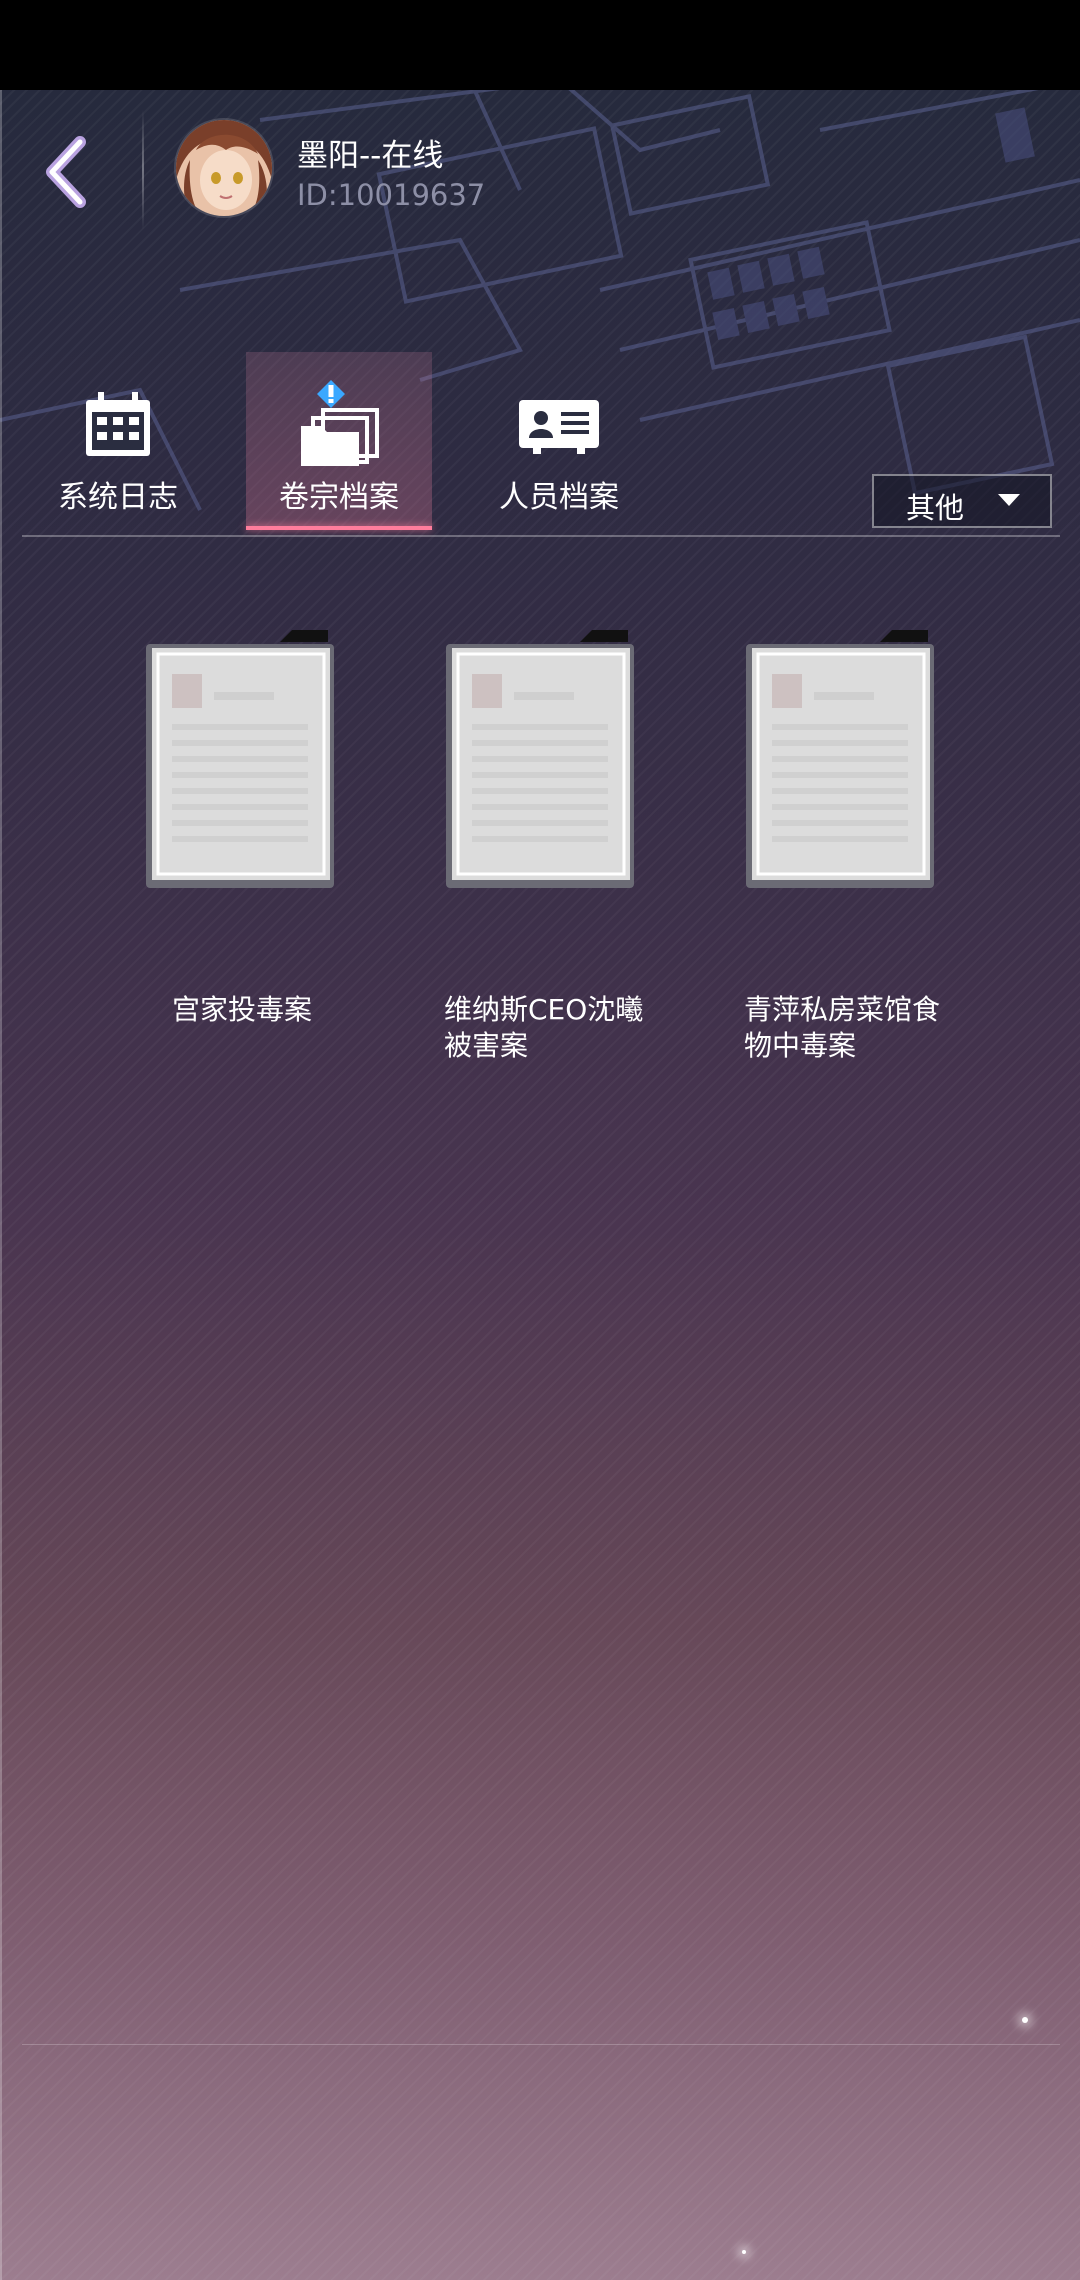 Image resolution: width=1080 pixels, height=2280 pixels. I want to click on case-title: 维纳斯CEO沈曦被害案, so click(544, 1027).